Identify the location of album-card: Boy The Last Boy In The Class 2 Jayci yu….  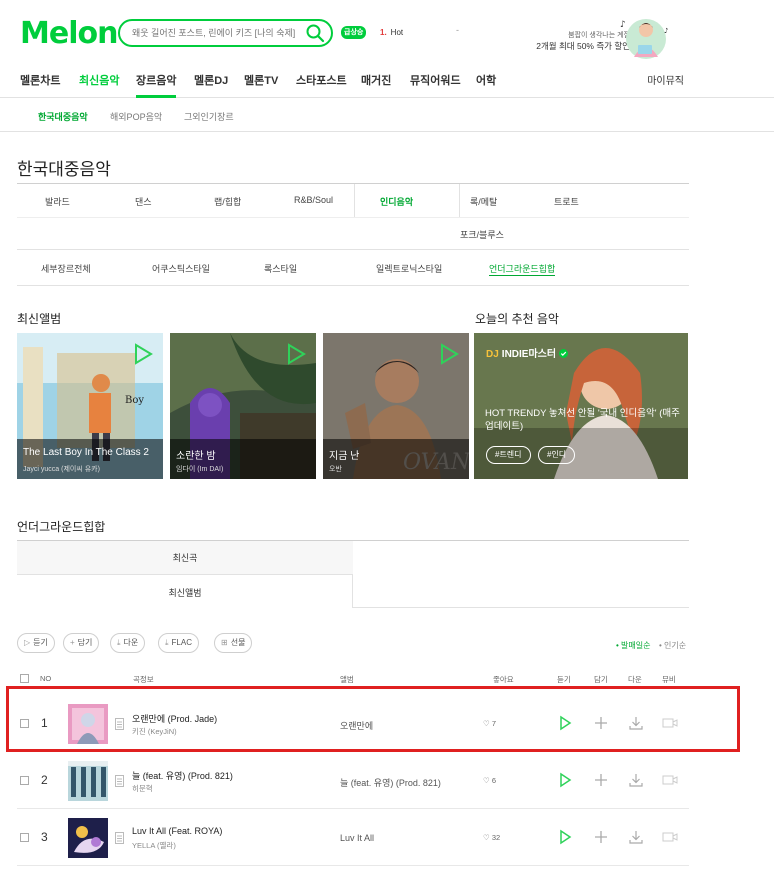
(90, 406).